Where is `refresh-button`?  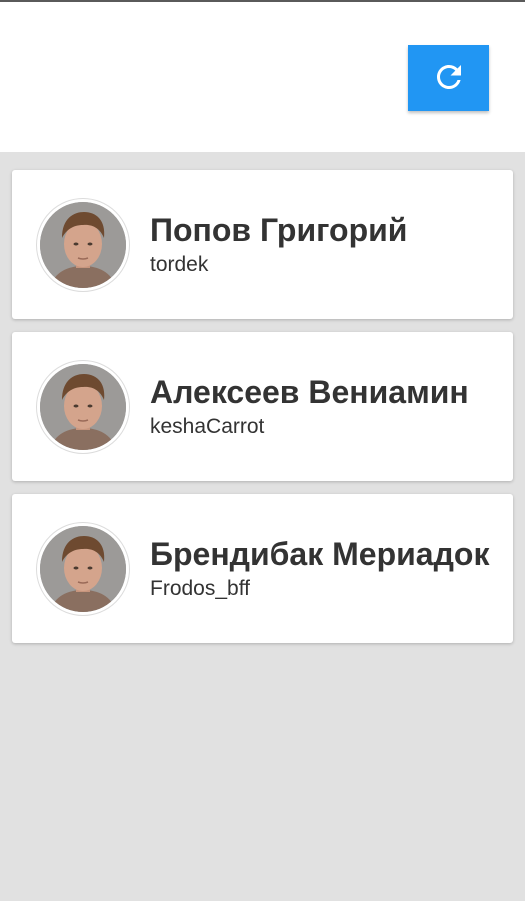
refresh-button is located at coordinates (448, 78).